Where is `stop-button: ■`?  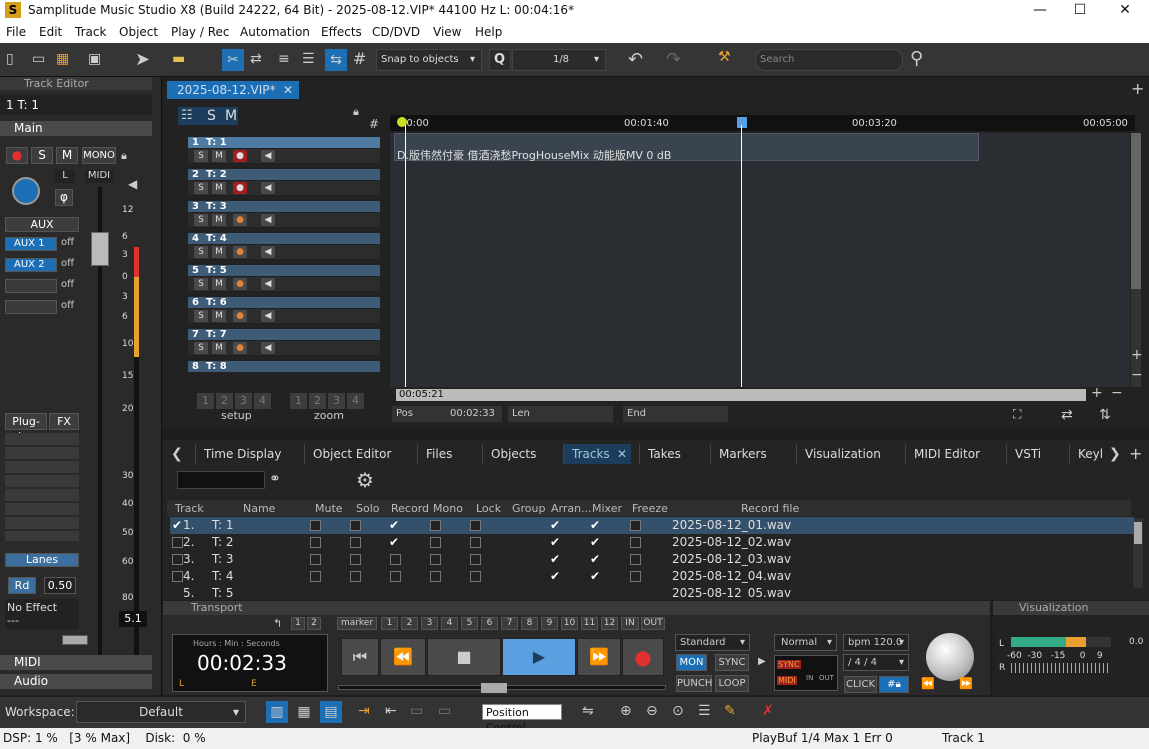 stop-button: ■ is located at coordinates (464, 657).